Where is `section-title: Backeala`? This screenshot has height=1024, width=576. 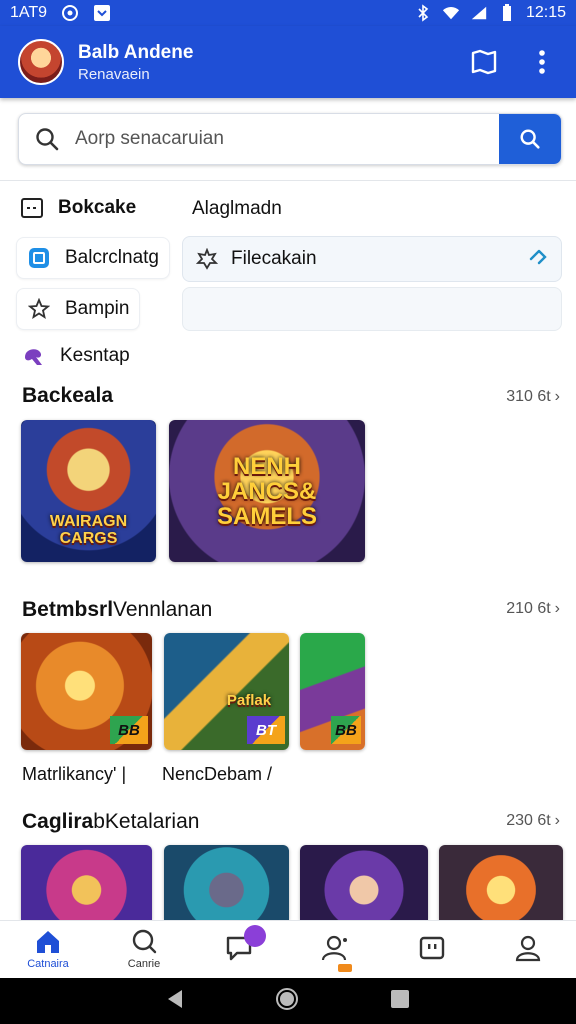
section-title: Backeala is located at coordinates (68, 395).